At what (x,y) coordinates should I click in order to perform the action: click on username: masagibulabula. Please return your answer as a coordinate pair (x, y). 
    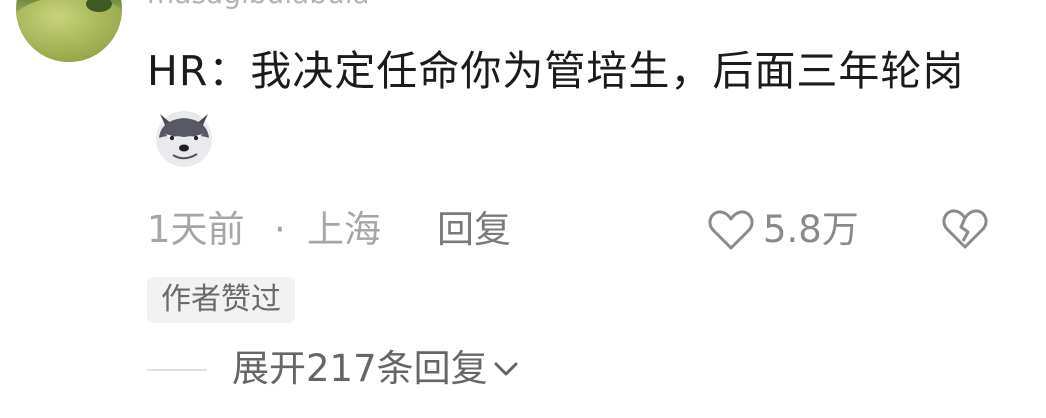
    Looking at the image, I should click on (258, 4).